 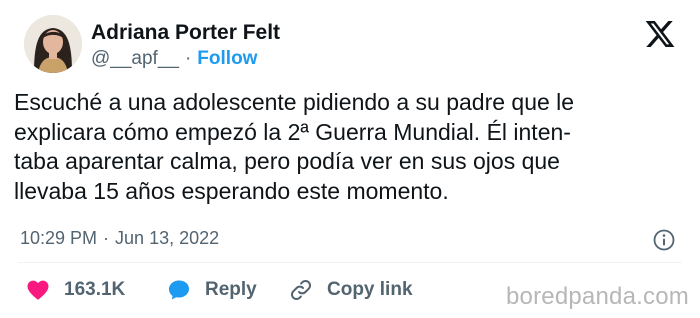 I want to click on link-icon, so click(x=301, y=290).